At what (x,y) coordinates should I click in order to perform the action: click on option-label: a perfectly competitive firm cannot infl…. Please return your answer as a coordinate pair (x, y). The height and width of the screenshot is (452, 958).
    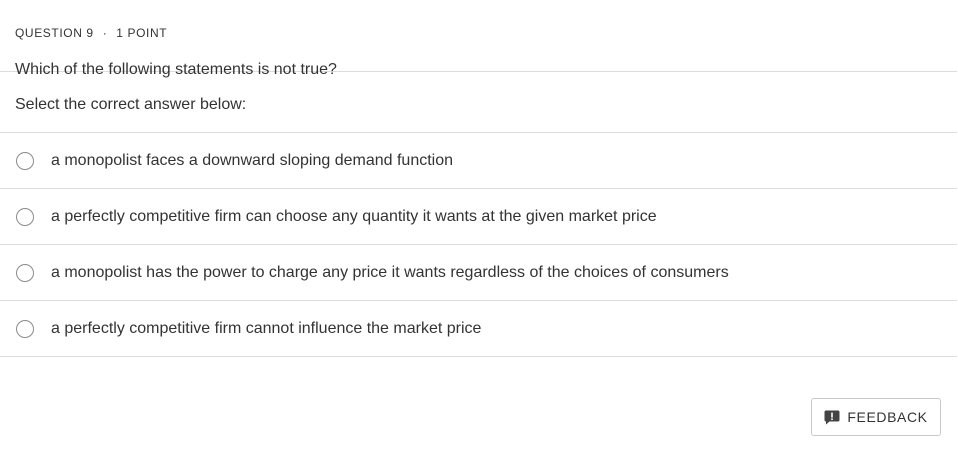
    Looking at the image, I should click on (266, 328).